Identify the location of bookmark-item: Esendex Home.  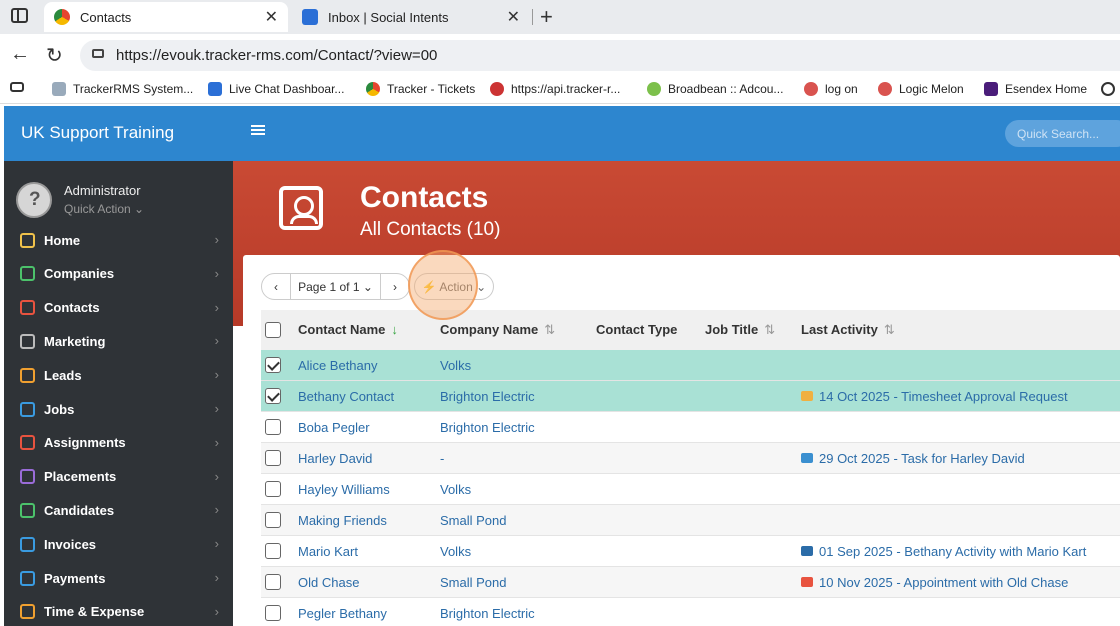
(1035, 89).